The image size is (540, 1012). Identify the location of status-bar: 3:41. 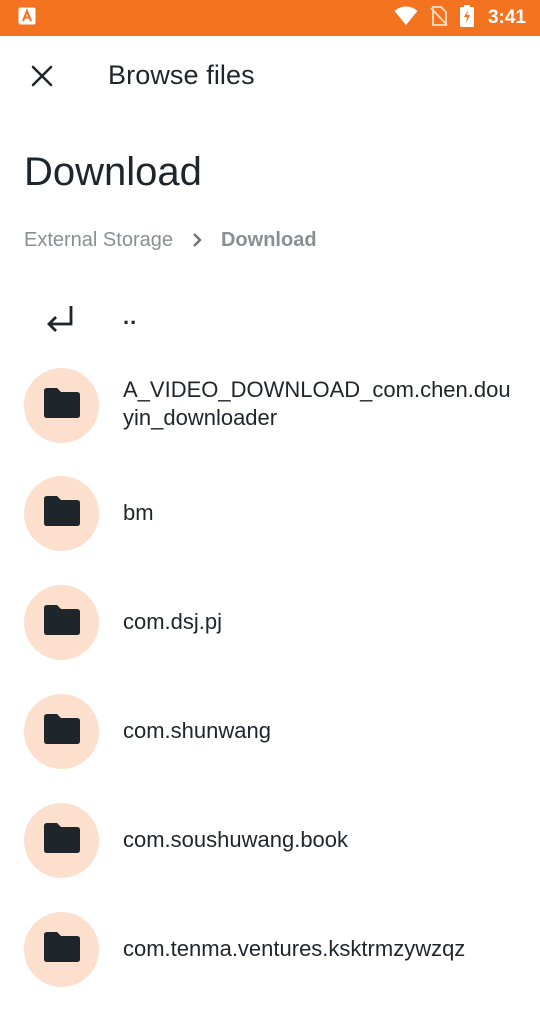
(270, 18).